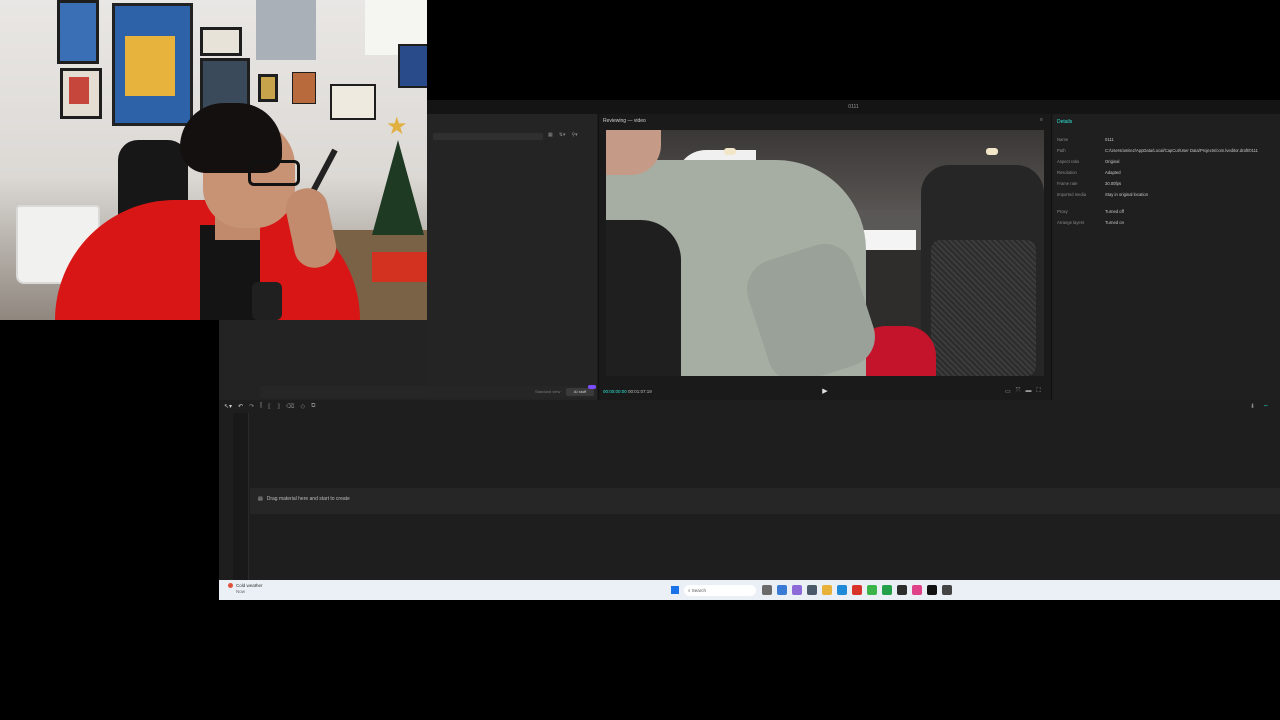 The image size is (1280, 720). I want to click on task-view-icon, so click(767, 590).